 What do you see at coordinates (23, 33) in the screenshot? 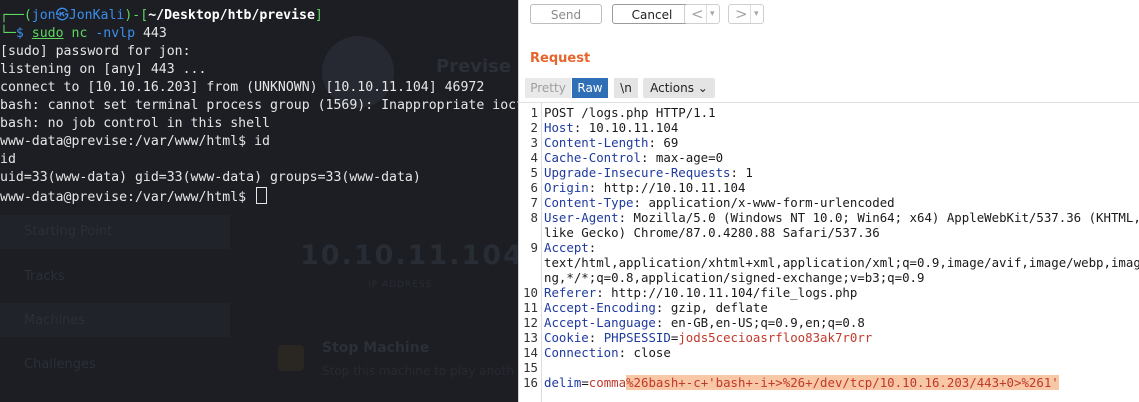
I see `prompt-dollar: $` at bounding box center [23, 33].